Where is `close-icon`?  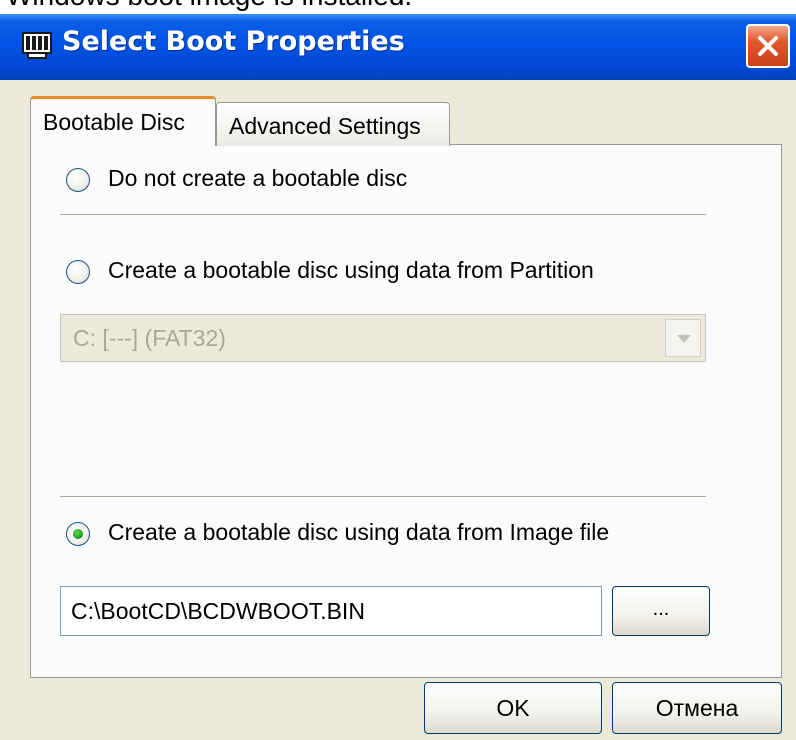 close-icon is located at coordinates (768, 46).